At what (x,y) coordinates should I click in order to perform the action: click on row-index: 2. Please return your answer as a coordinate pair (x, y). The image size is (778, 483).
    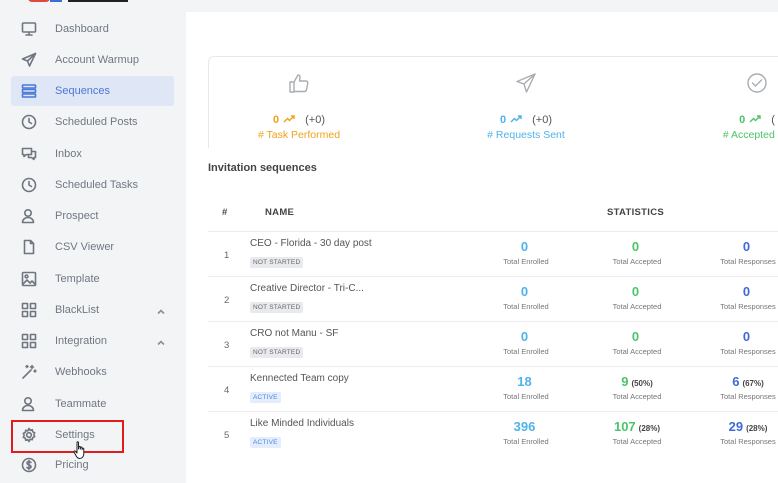
    Looking at the image, I should click on (227, 300).